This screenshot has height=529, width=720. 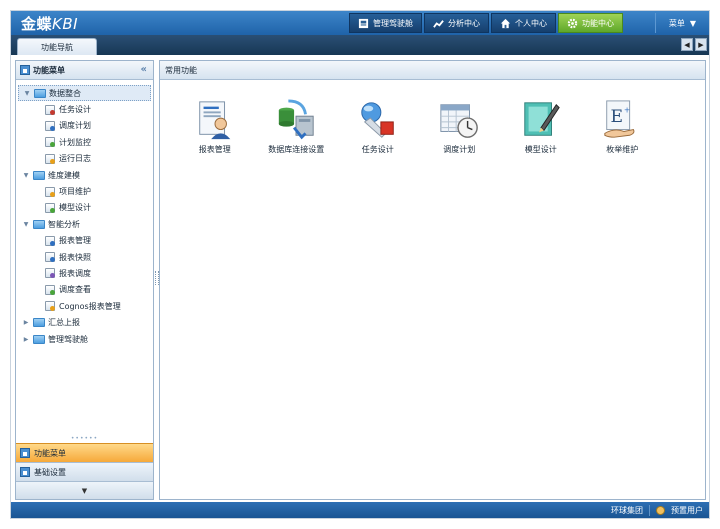 I want to click on tree-leaf-schedule-plan: 调度计划, so click(x=84, y=126).